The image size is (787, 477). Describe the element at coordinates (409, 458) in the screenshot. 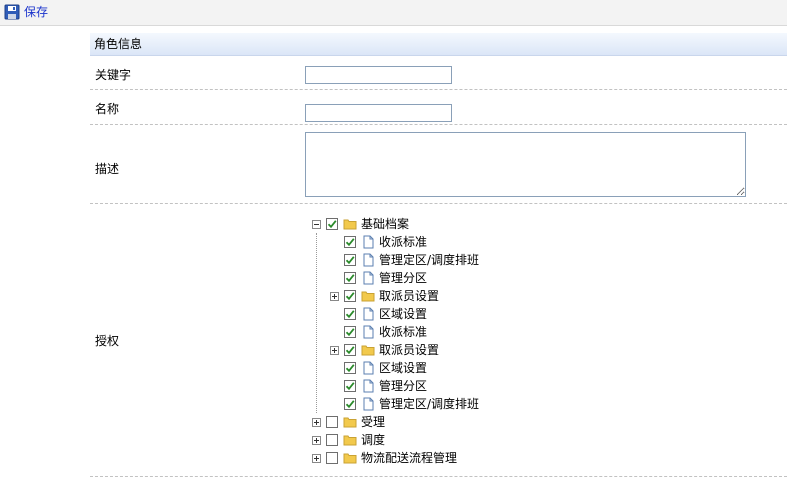

I see `tree-node-label: 物流配送流程管理` at that location.